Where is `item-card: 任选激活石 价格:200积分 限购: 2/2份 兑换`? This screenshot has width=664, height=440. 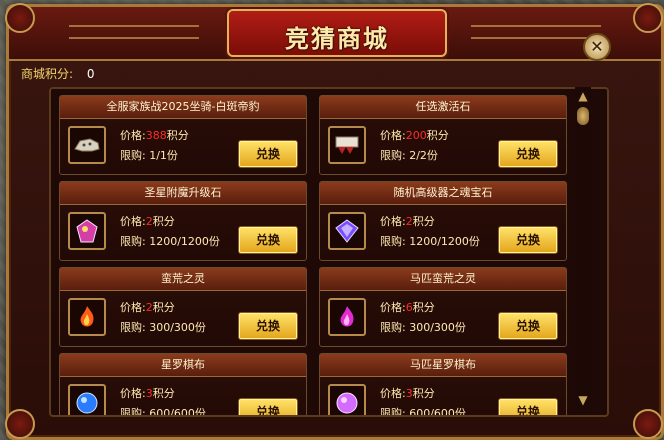 item-card: 任选激活石 价格:200积分 限购: 2/2份 兑换 is located at coordinates (443, 135).